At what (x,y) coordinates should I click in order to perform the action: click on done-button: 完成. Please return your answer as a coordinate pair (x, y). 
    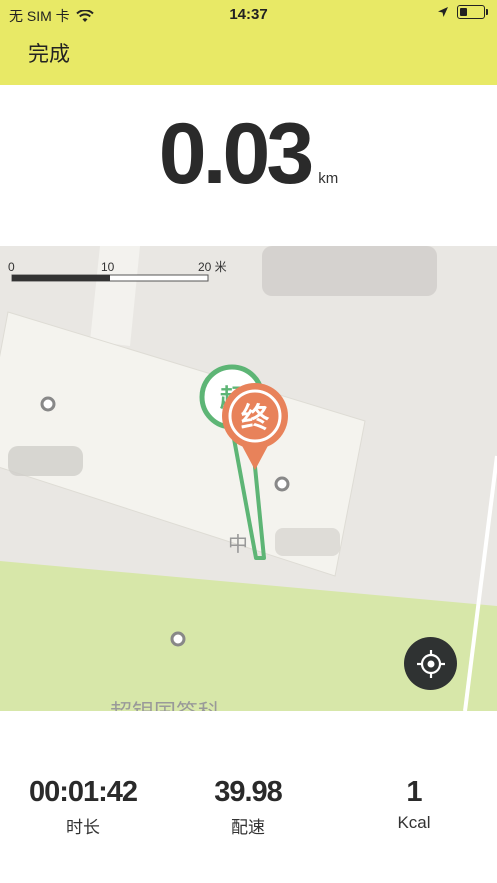
    Looking at the image, I should click on (49, 53).